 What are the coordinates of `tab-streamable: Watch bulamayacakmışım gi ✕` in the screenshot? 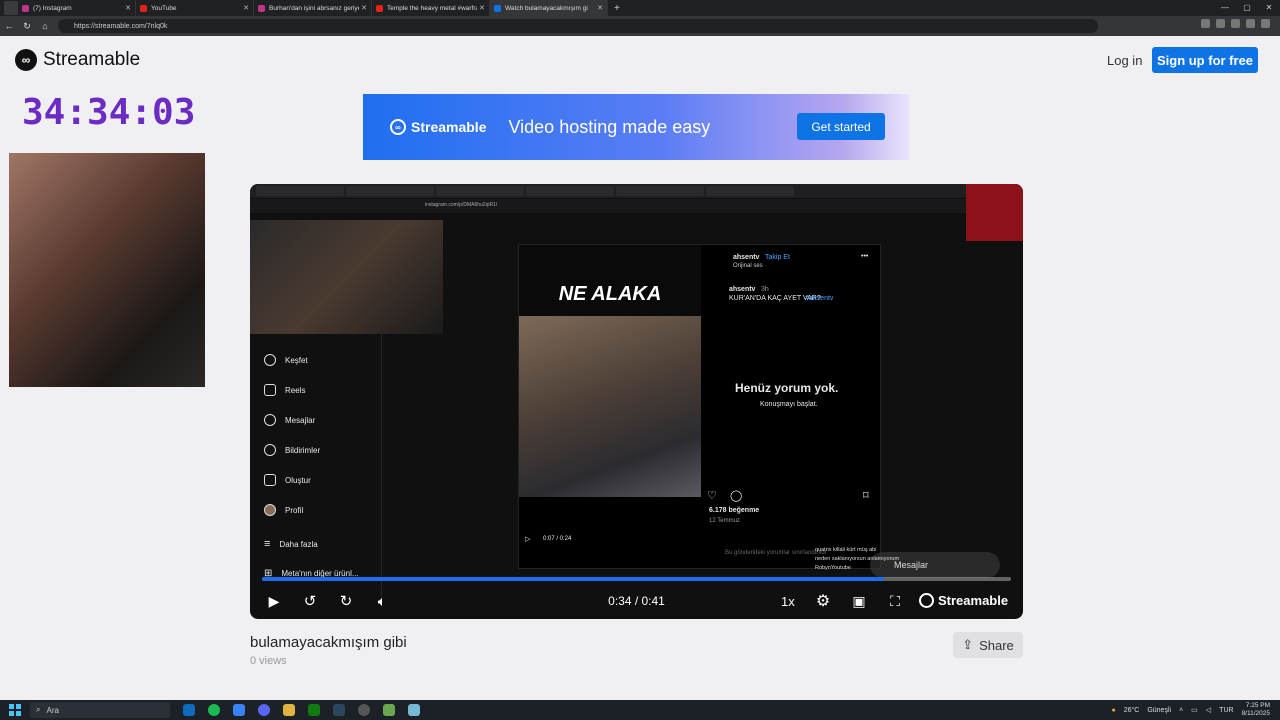 It's located at (549, 8).